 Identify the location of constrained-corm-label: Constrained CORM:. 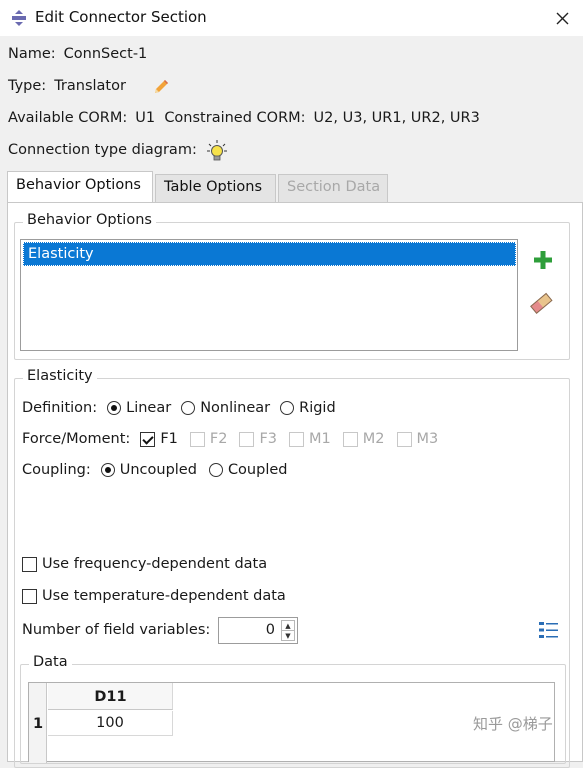
(235, 118).